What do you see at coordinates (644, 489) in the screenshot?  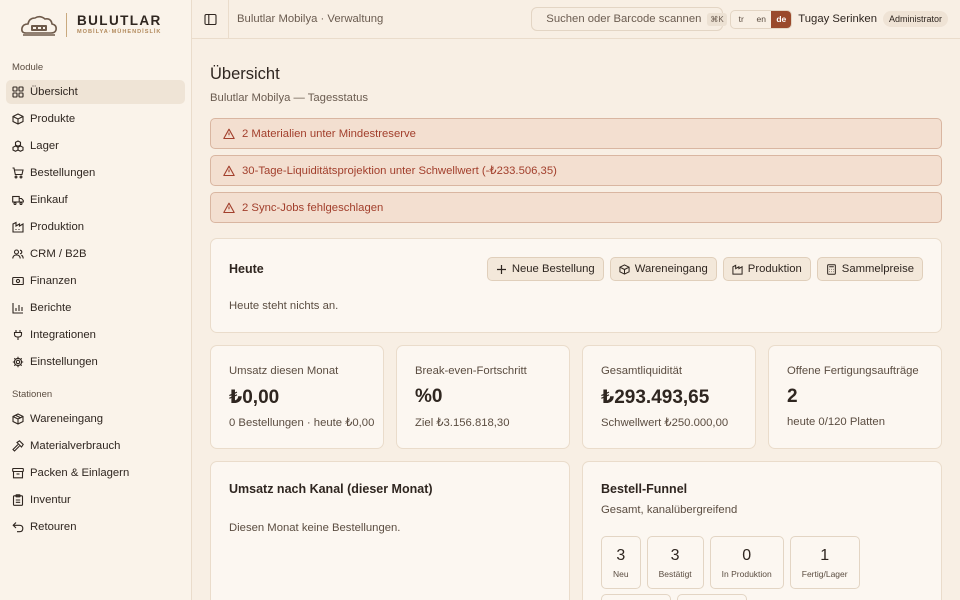 I see `order-funnel-title: Bestell-Funnel` at bounding box center [644, 489].